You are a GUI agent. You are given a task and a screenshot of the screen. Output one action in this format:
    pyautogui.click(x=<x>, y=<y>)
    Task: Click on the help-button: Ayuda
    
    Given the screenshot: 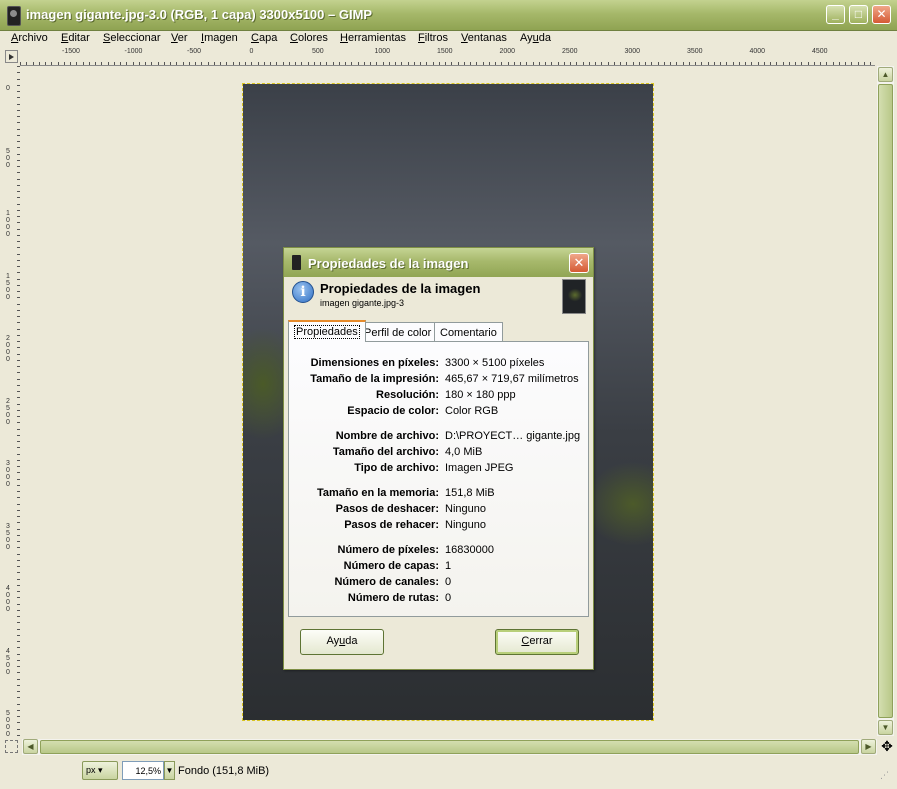 What is the action you would take?
    pyautogui.click(x=342, y=642)
    